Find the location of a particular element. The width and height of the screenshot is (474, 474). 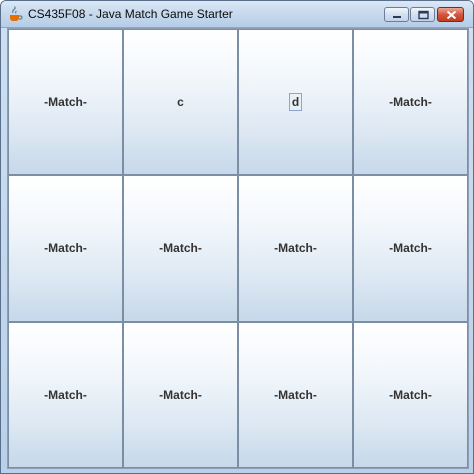

card-9: -Match- is located at coordinates (65, 394).